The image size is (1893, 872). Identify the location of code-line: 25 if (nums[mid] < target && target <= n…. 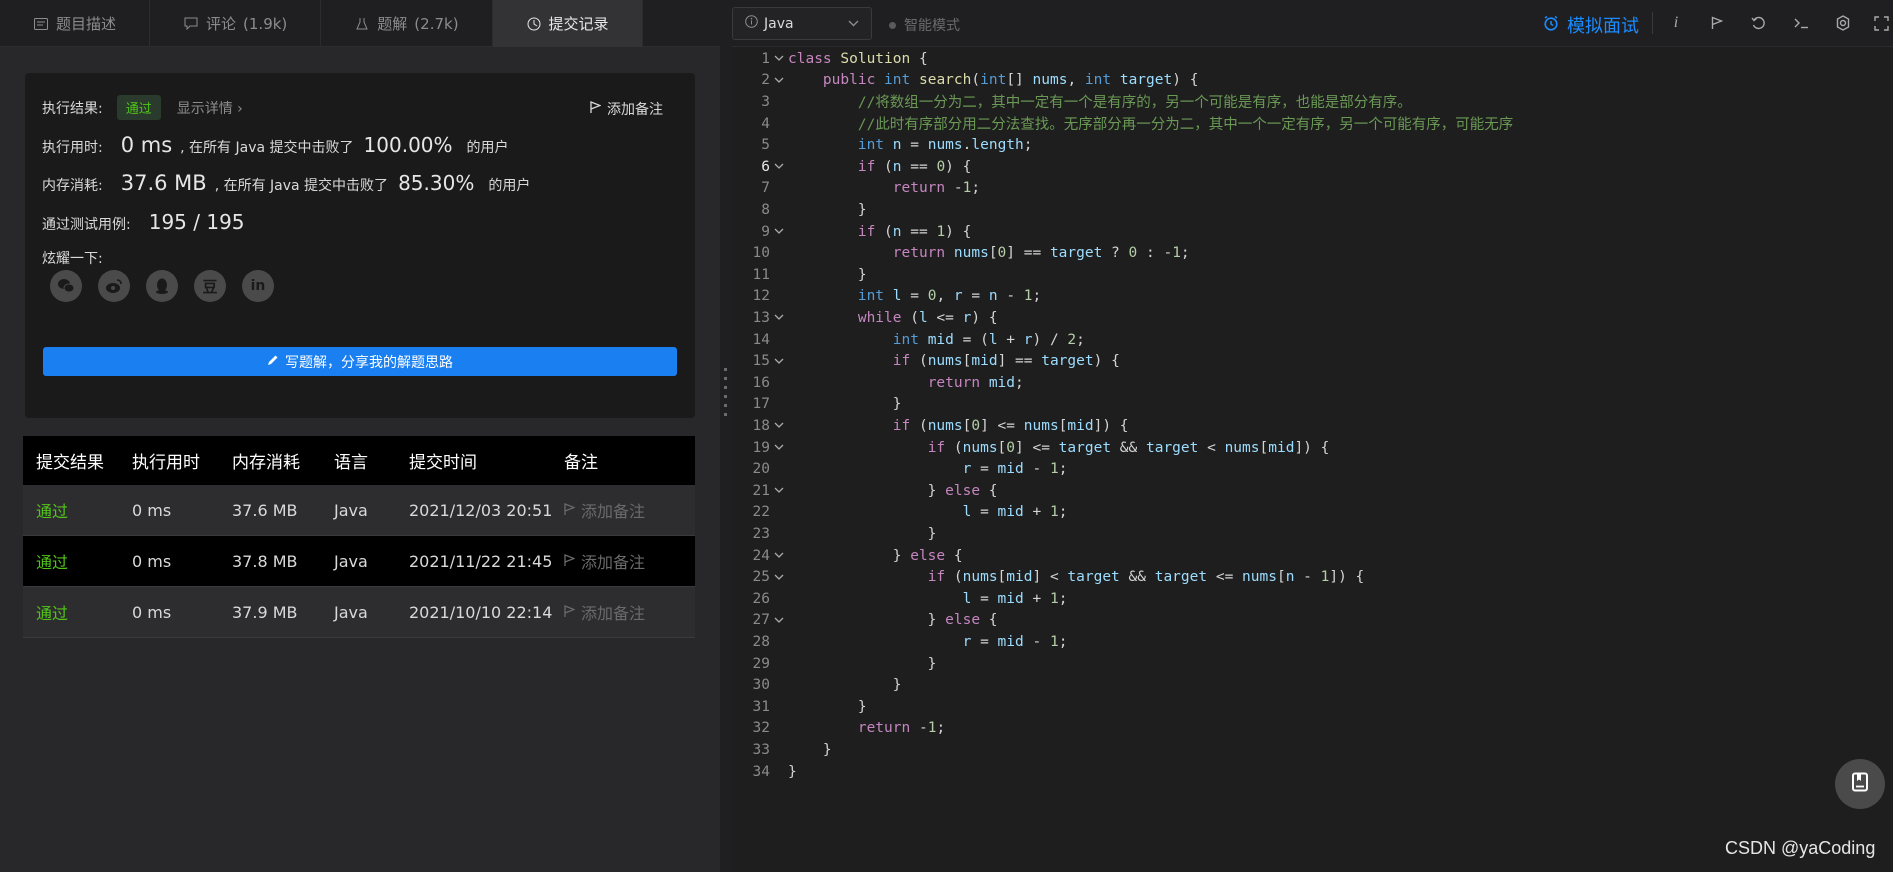
(1312, 577).